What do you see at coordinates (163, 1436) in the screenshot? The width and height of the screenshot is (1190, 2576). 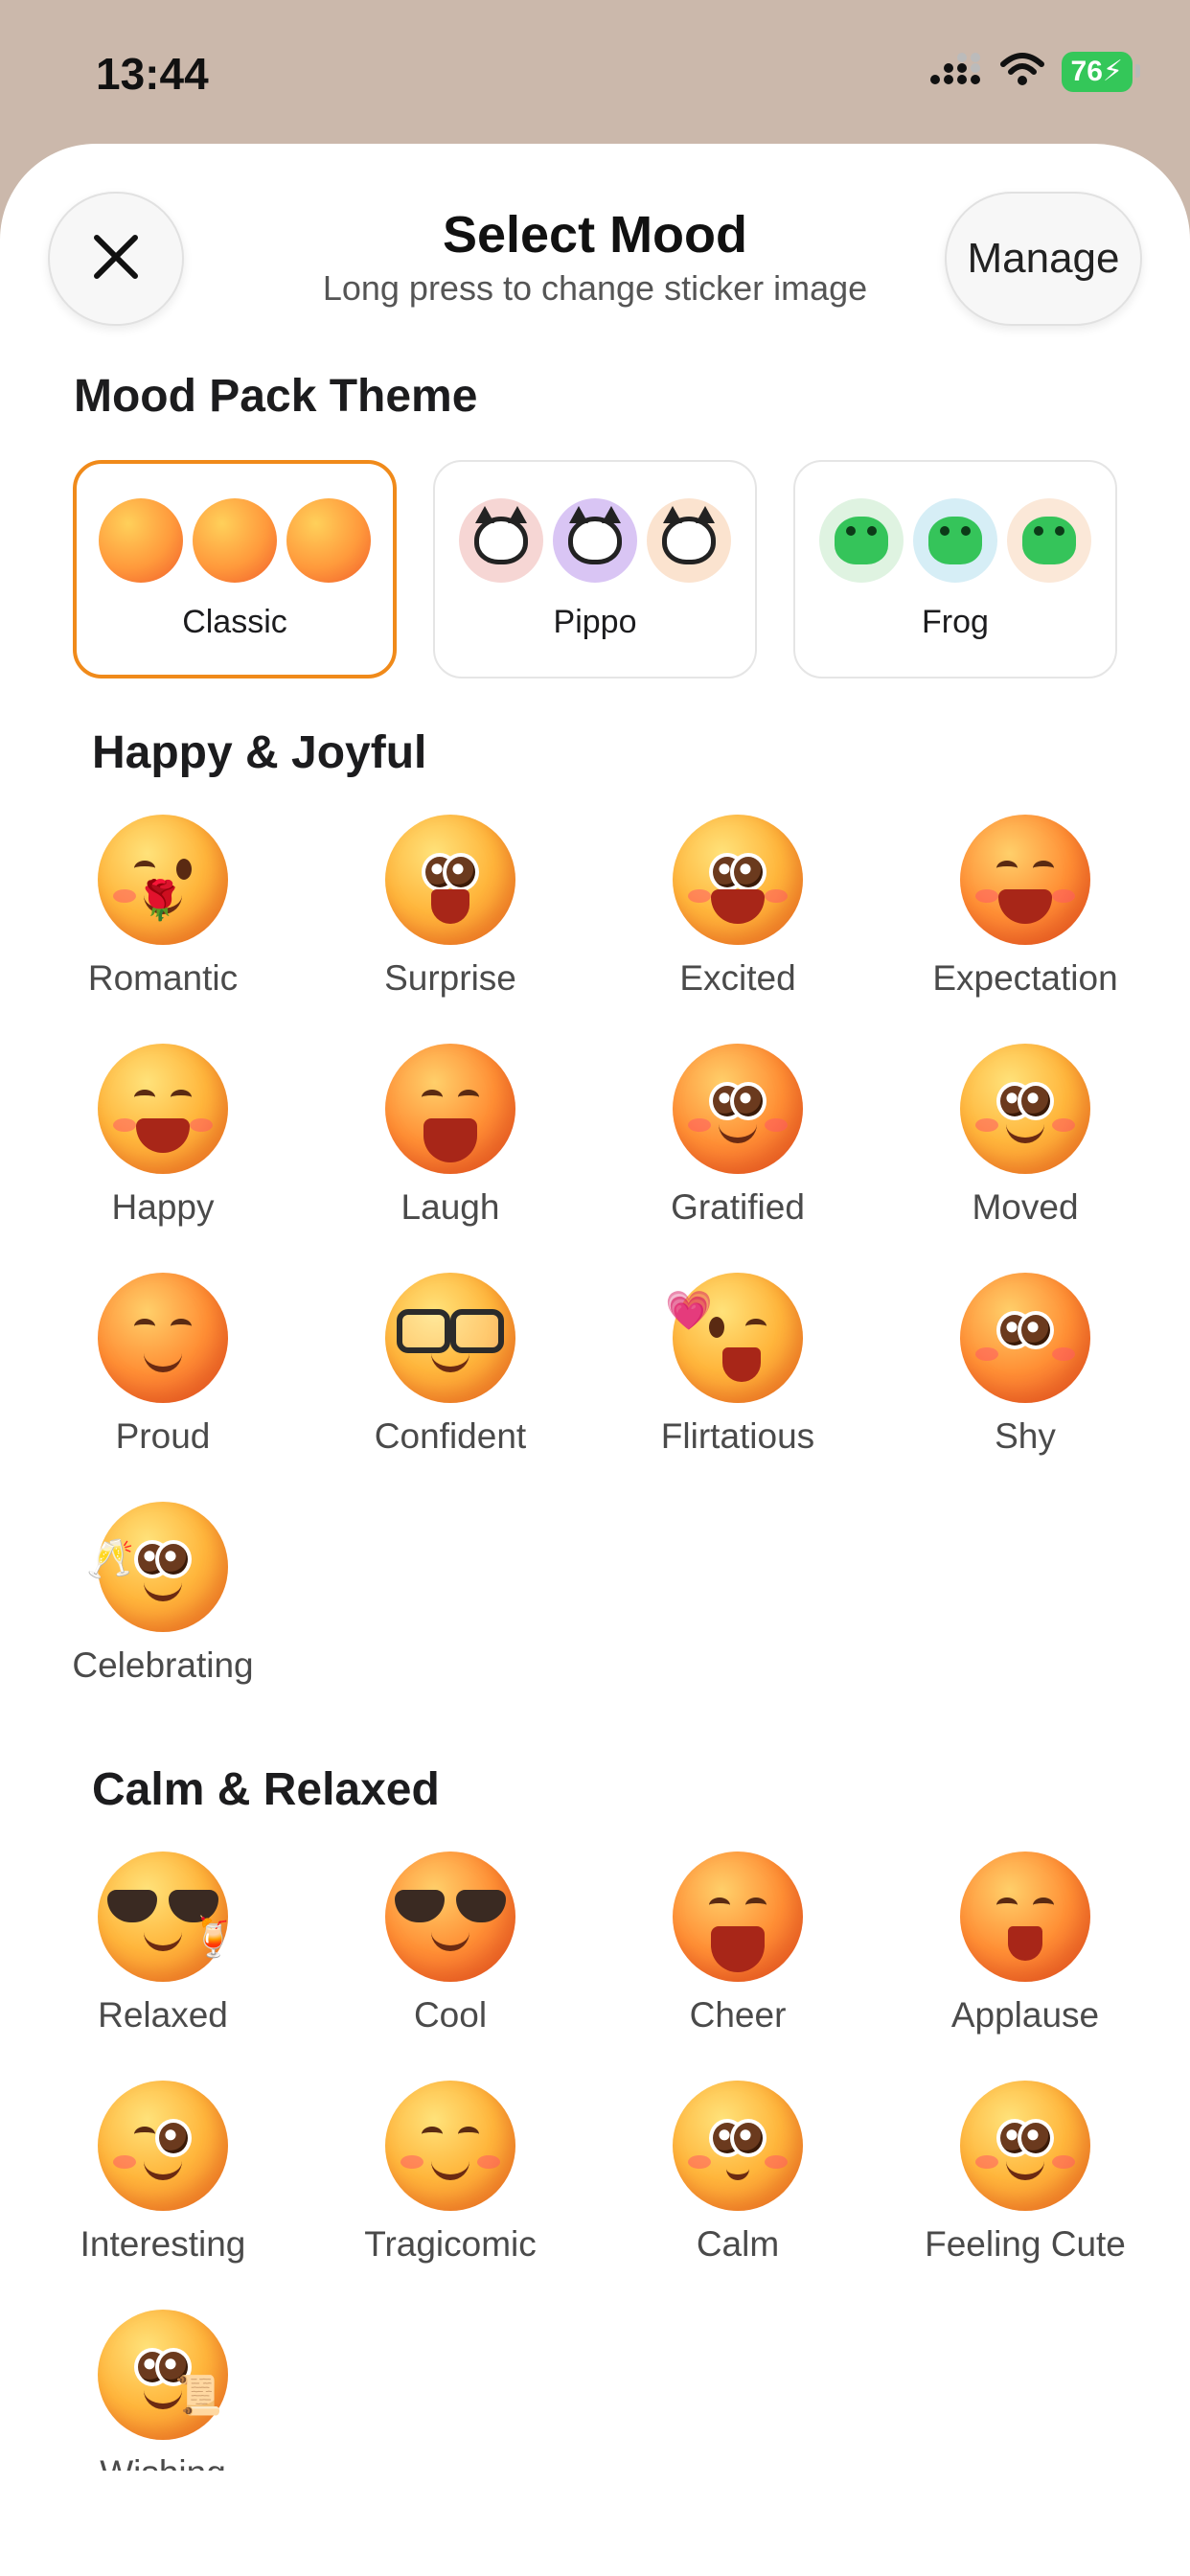 I see `mood-label: Proud` at bounding box center [163, 1436].